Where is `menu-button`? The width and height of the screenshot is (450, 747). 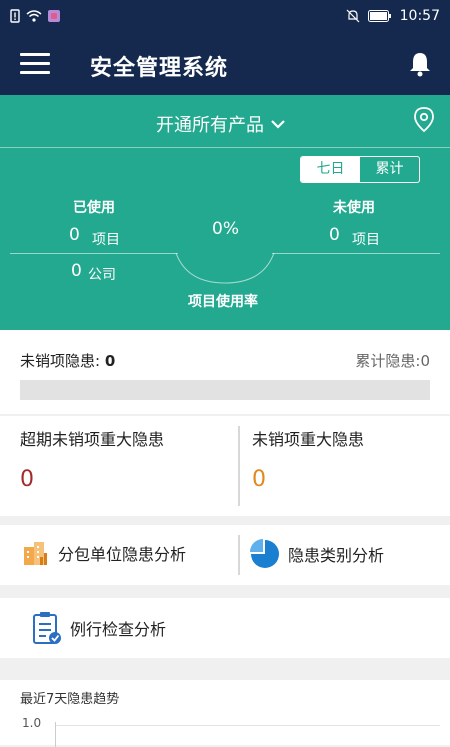 menu-button is located at coordinates (35, 64).